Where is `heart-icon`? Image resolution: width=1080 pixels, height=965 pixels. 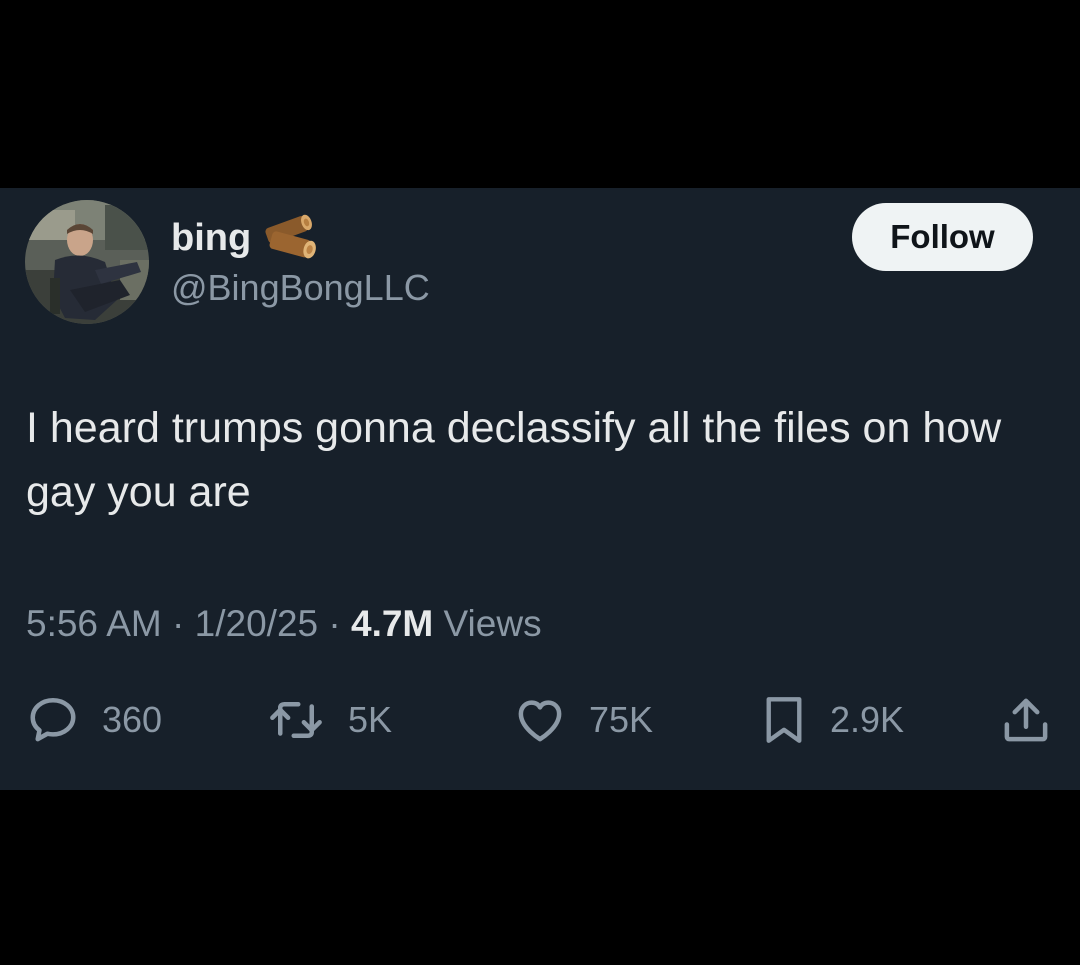
heart-icon is located at coordinates (540, 721).